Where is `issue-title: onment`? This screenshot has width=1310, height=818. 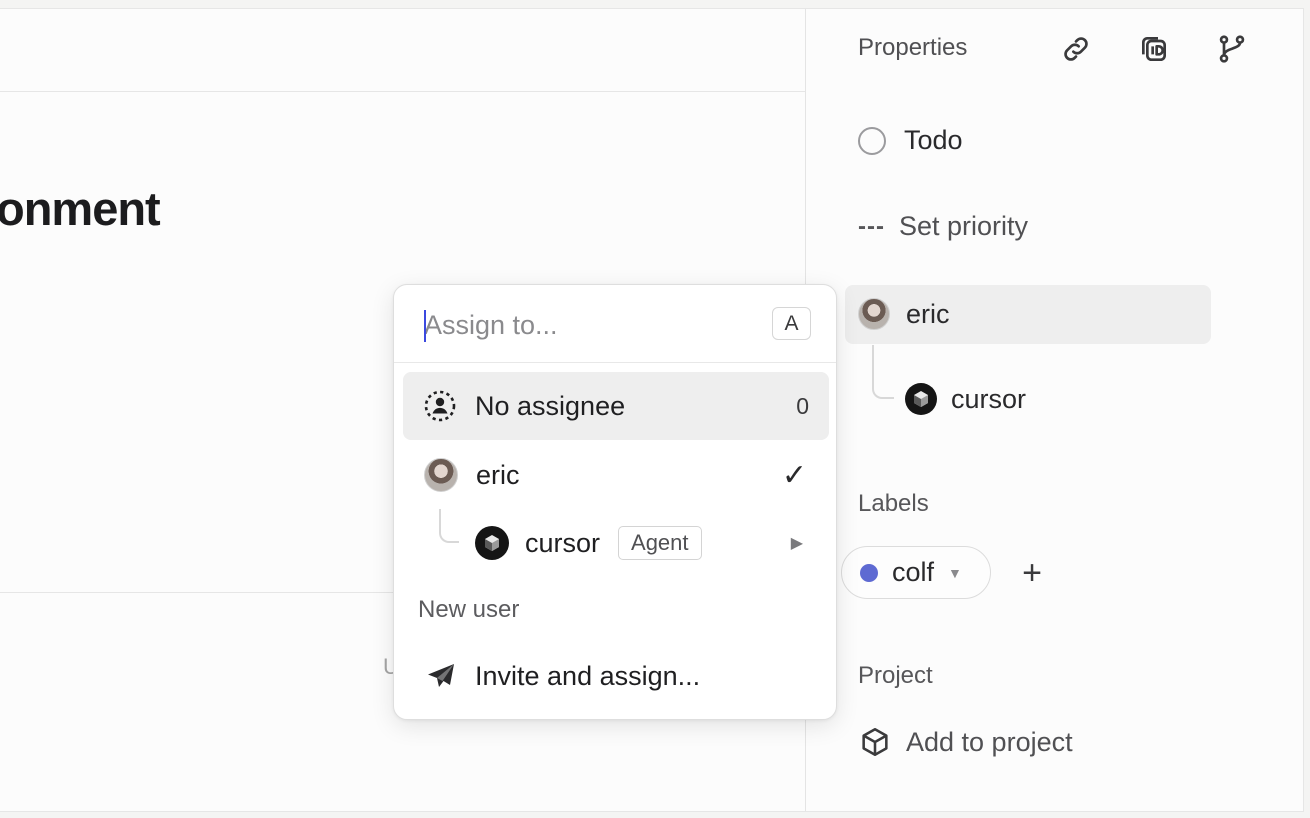
issue-title: onment is located at coordinates (80, 208).